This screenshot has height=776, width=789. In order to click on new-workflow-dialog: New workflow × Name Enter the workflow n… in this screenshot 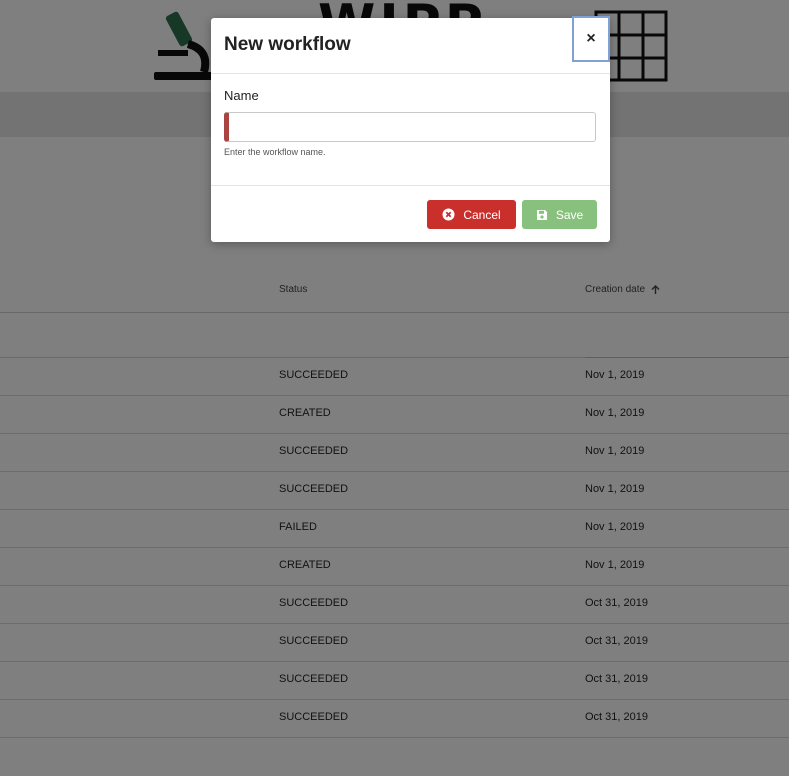, I will do `click(410, 129)`.